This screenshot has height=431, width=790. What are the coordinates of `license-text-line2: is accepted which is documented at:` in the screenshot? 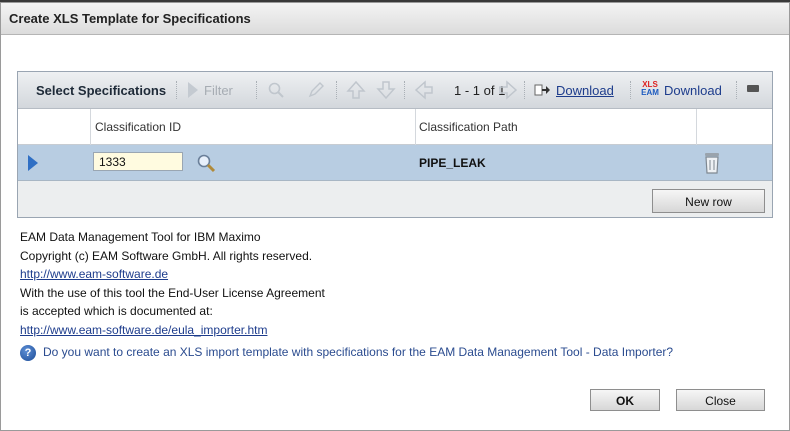 It's located at (116, 311).